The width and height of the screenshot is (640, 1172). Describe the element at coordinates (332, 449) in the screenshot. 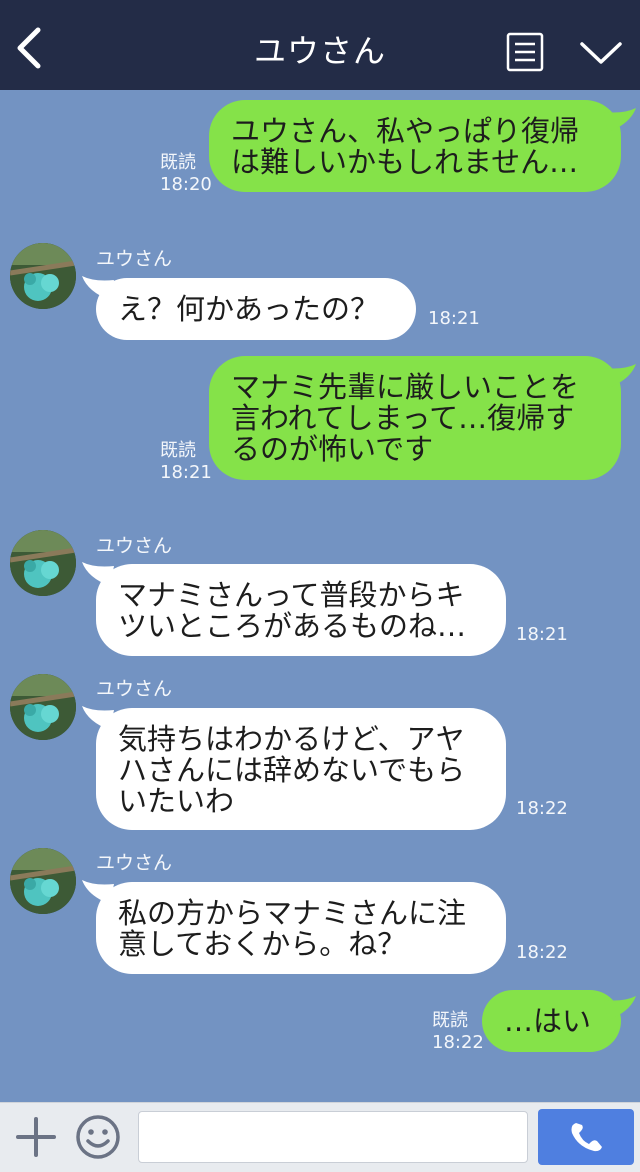

I see `message-text-line: るのが怖いです` at that location.